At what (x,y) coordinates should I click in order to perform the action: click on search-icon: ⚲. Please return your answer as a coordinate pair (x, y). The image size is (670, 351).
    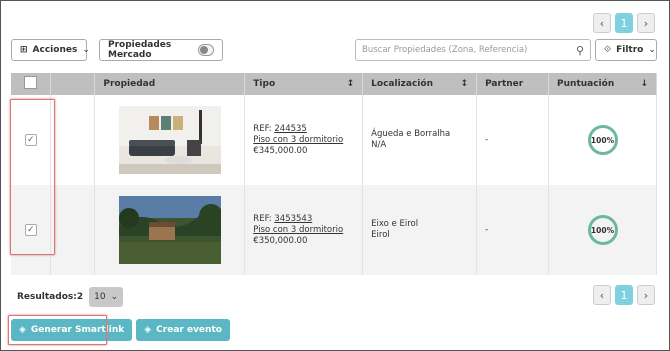
    Looking at the image, I should click on (580, 50).